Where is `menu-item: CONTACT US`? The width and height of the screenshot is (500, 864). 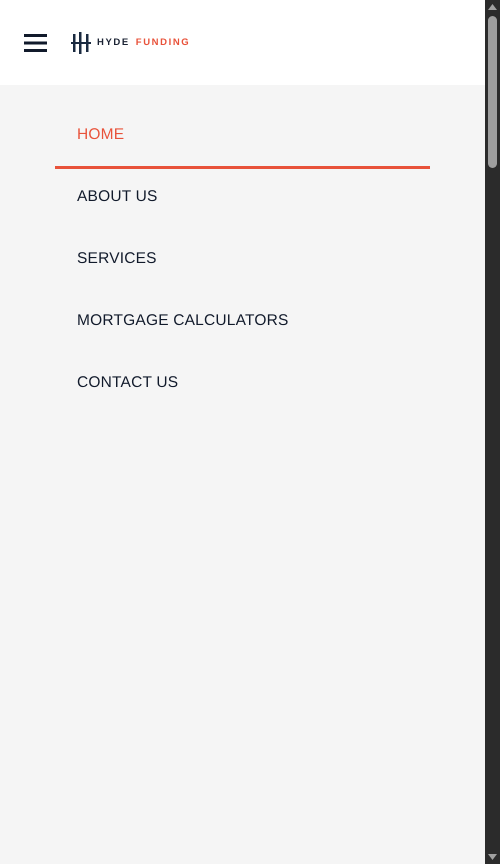
menu-item: CONTACT US is located at coordinates (242, 386).